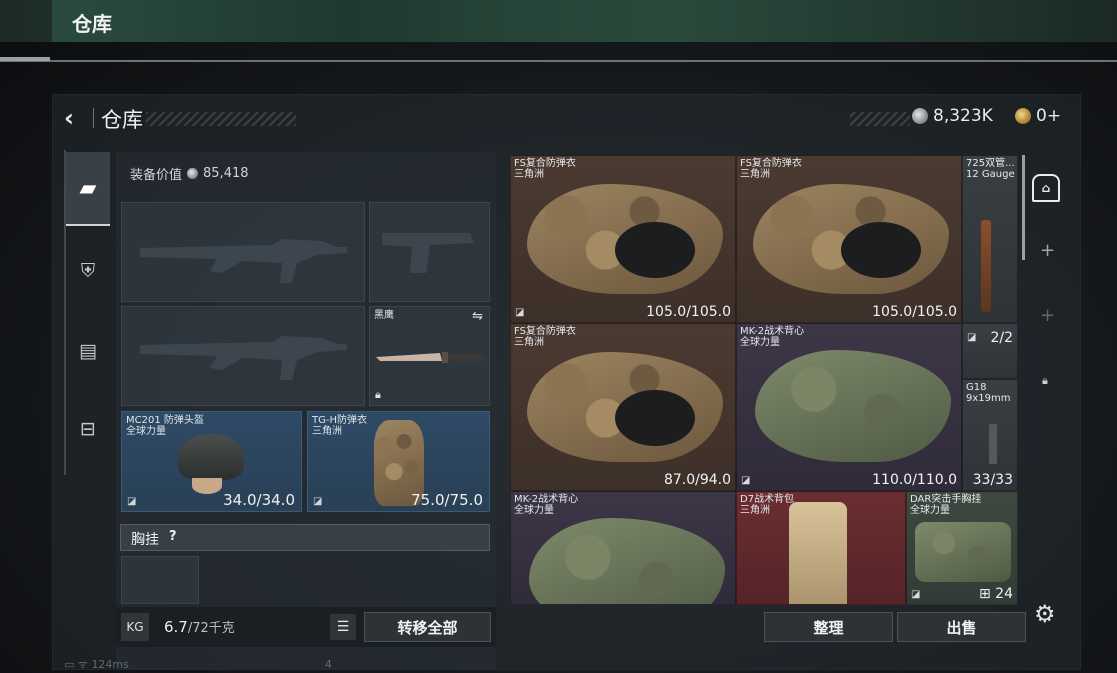 This screenshot has width=1117, height=673. Describe the element at coordinates (990, 239) in the screenshot. I see `inventory-item-shotgun: 725双管... 12 Gauge` at that location.